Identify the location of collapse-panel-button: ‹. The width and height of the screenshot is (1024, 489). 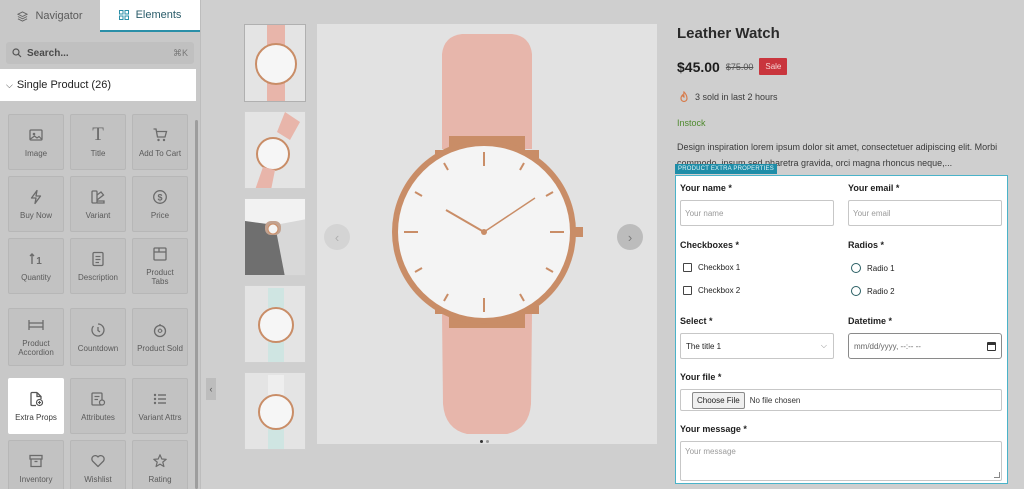
(211, 389).